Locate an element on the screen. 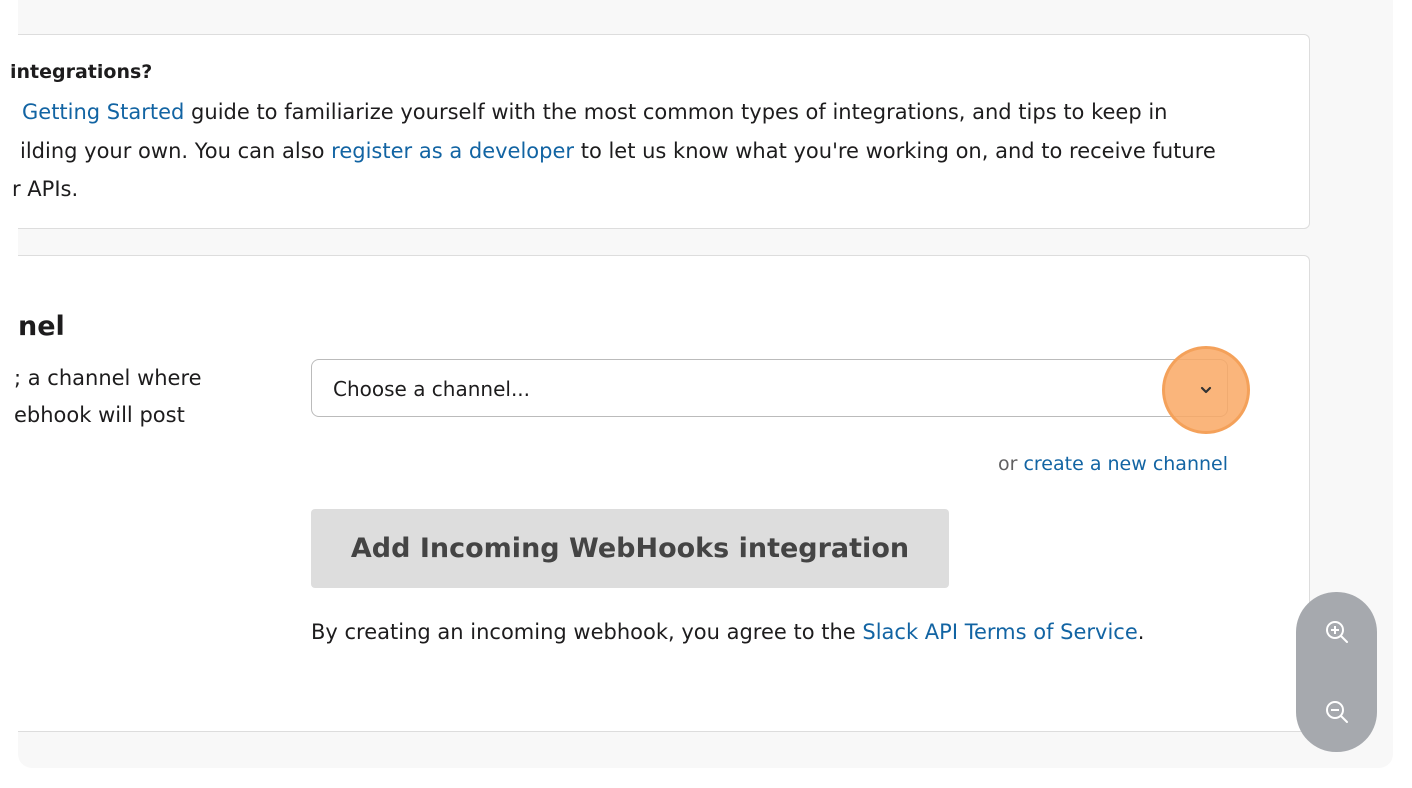 The image size is (1412, 788). help-line-3: r APIs. is located at coordinates (45, 189).